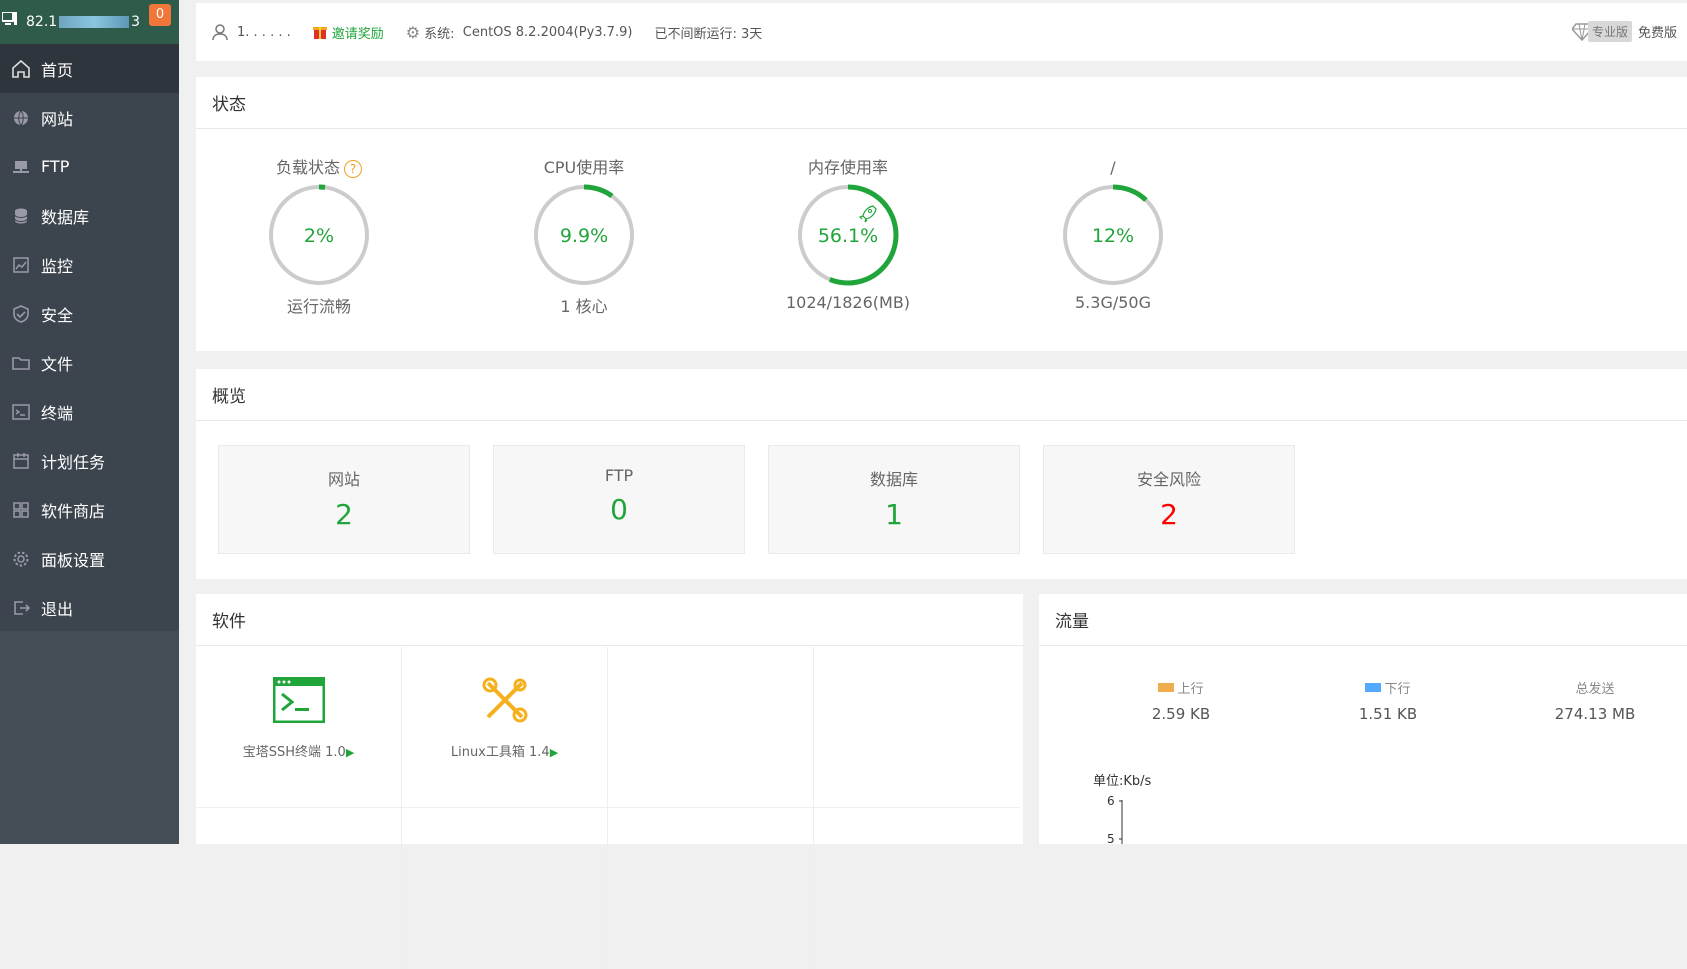 The height and width of the screenshot is (969, 1687). Describe the element at coordinates (55, 166) in the screenshot. I see `sidebar-item-label: FTP` at that location.